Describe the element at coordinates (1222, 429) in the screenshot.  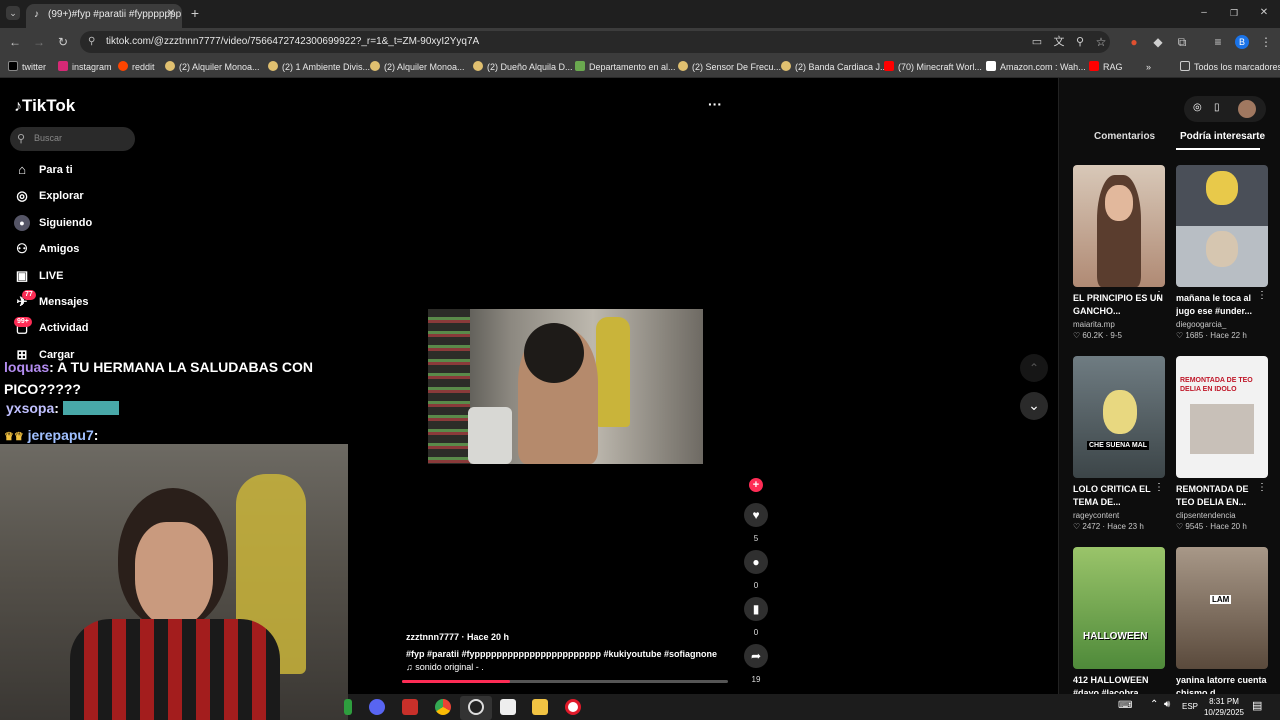
I see `thumbnail-image` at that location.